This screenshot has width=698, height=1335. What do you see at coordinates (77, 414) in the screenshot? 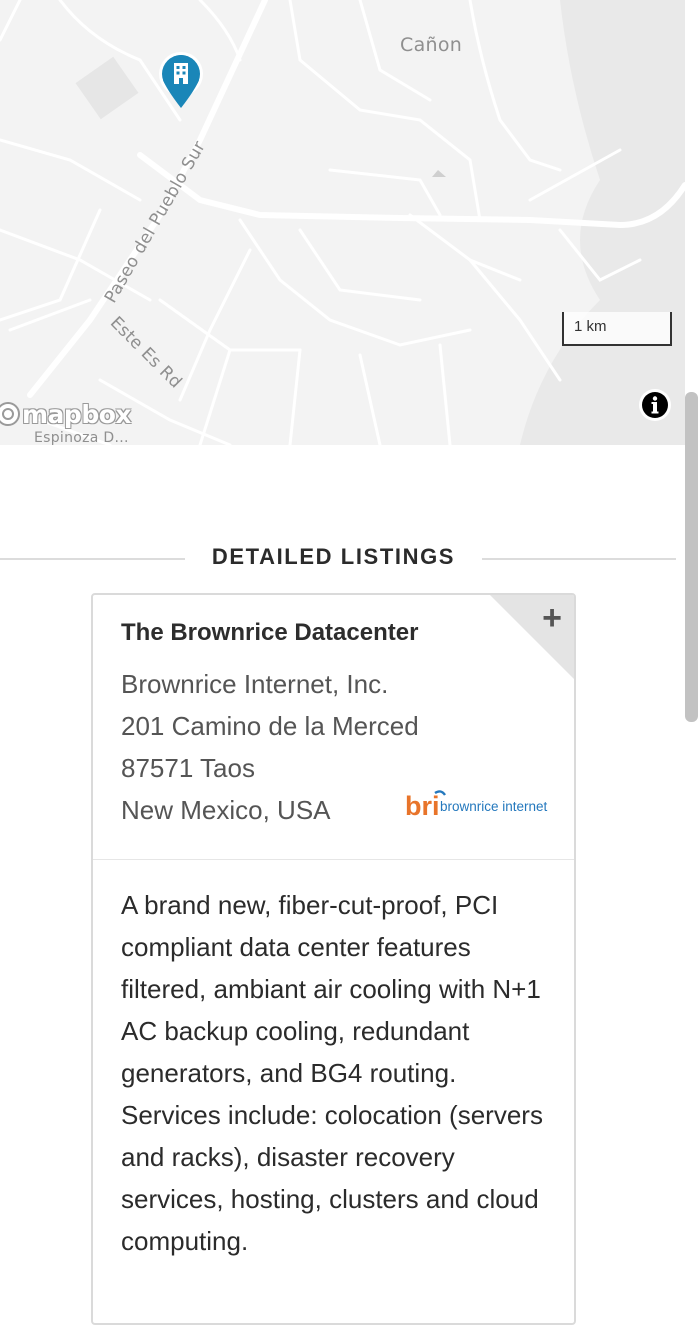
I see `mapbox-wordmark: mapbox` at bounding box center [77, 414].